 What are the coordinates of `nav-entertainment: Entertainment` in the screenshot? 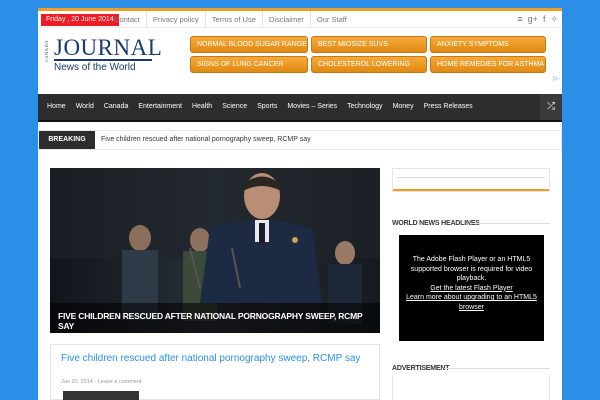 It's located at (160, 107).